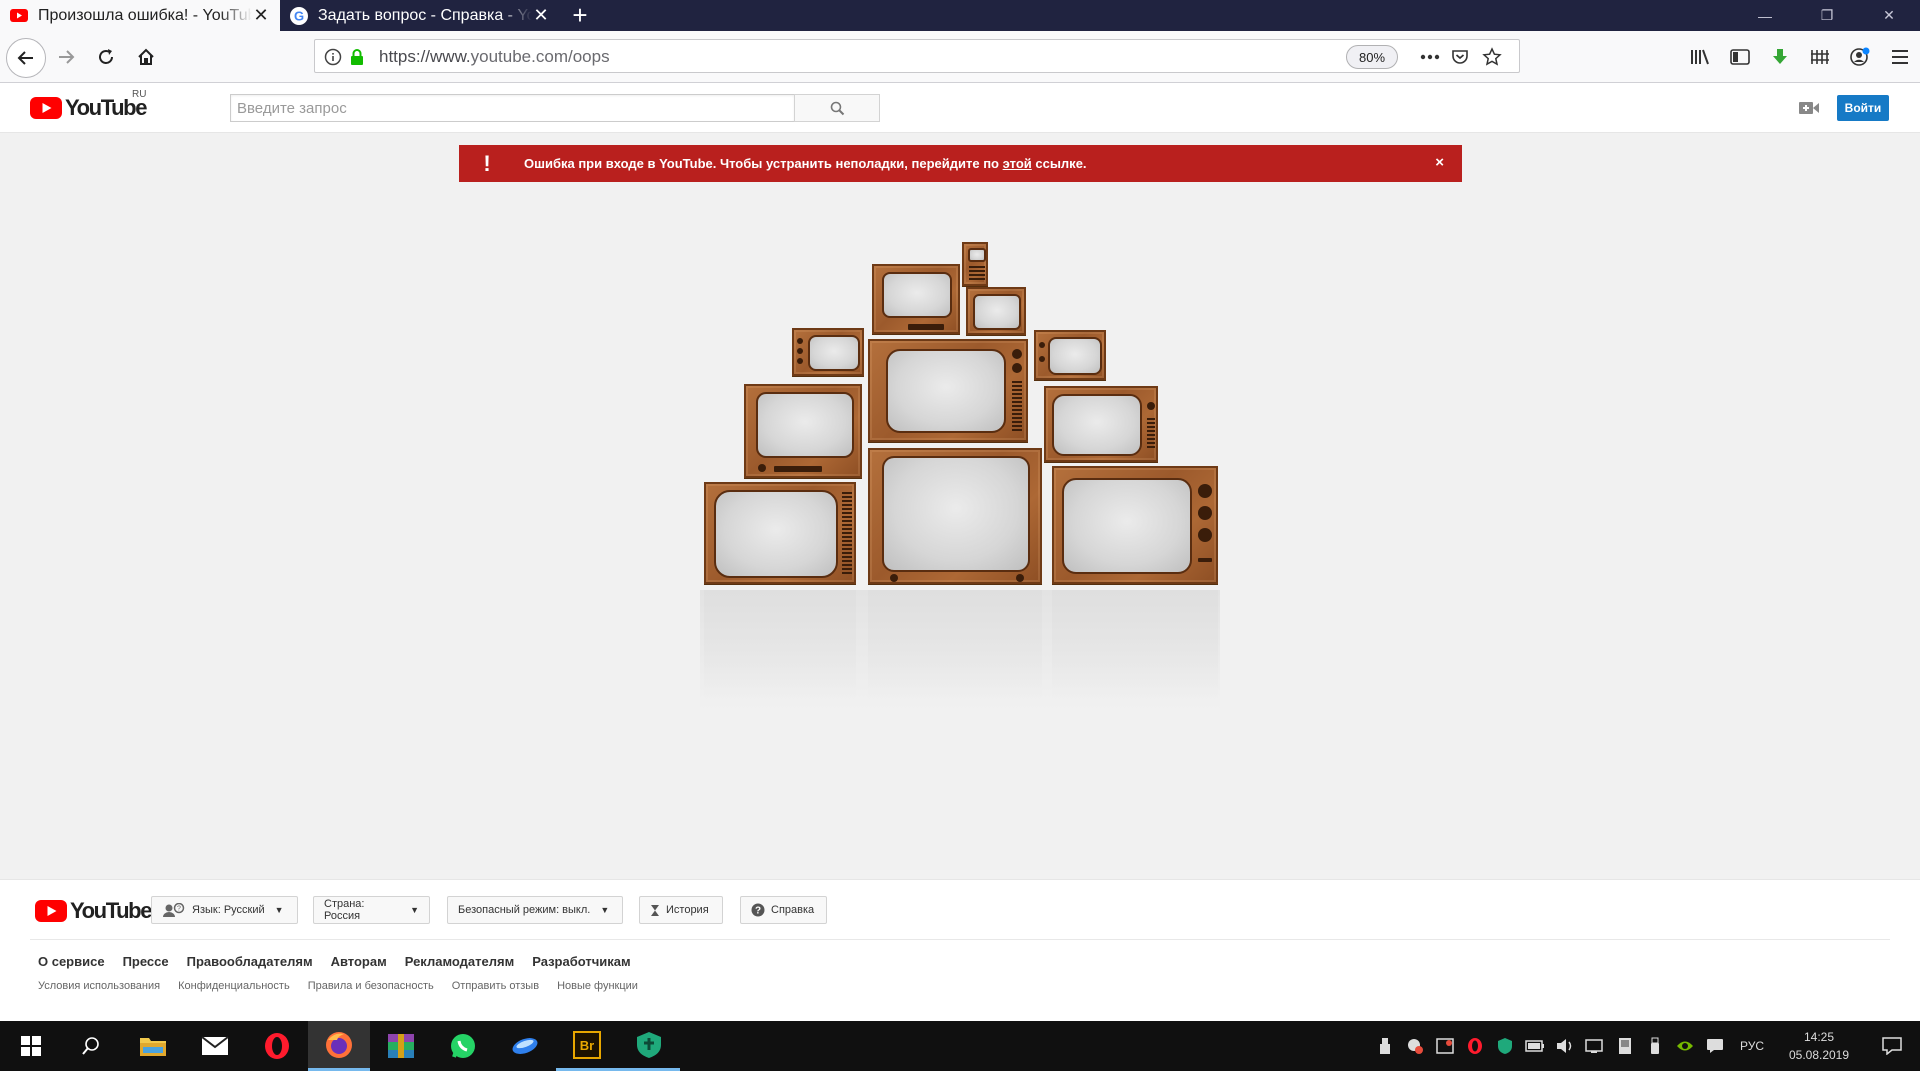 This screenshot has width=1920, height=1071. I want to click on shield-icon, so click(649, 1044).